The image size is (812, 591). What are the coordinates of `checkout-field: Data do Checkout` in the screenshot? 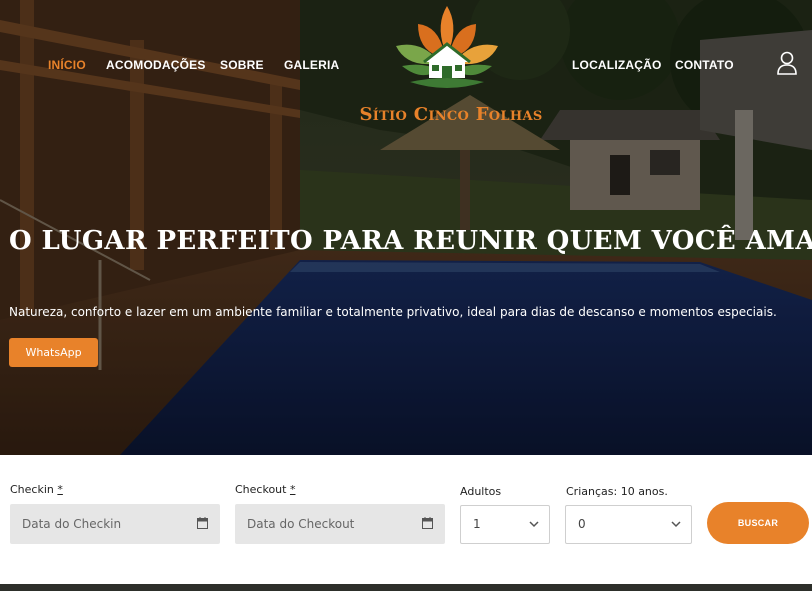 It's located at (340, 524).